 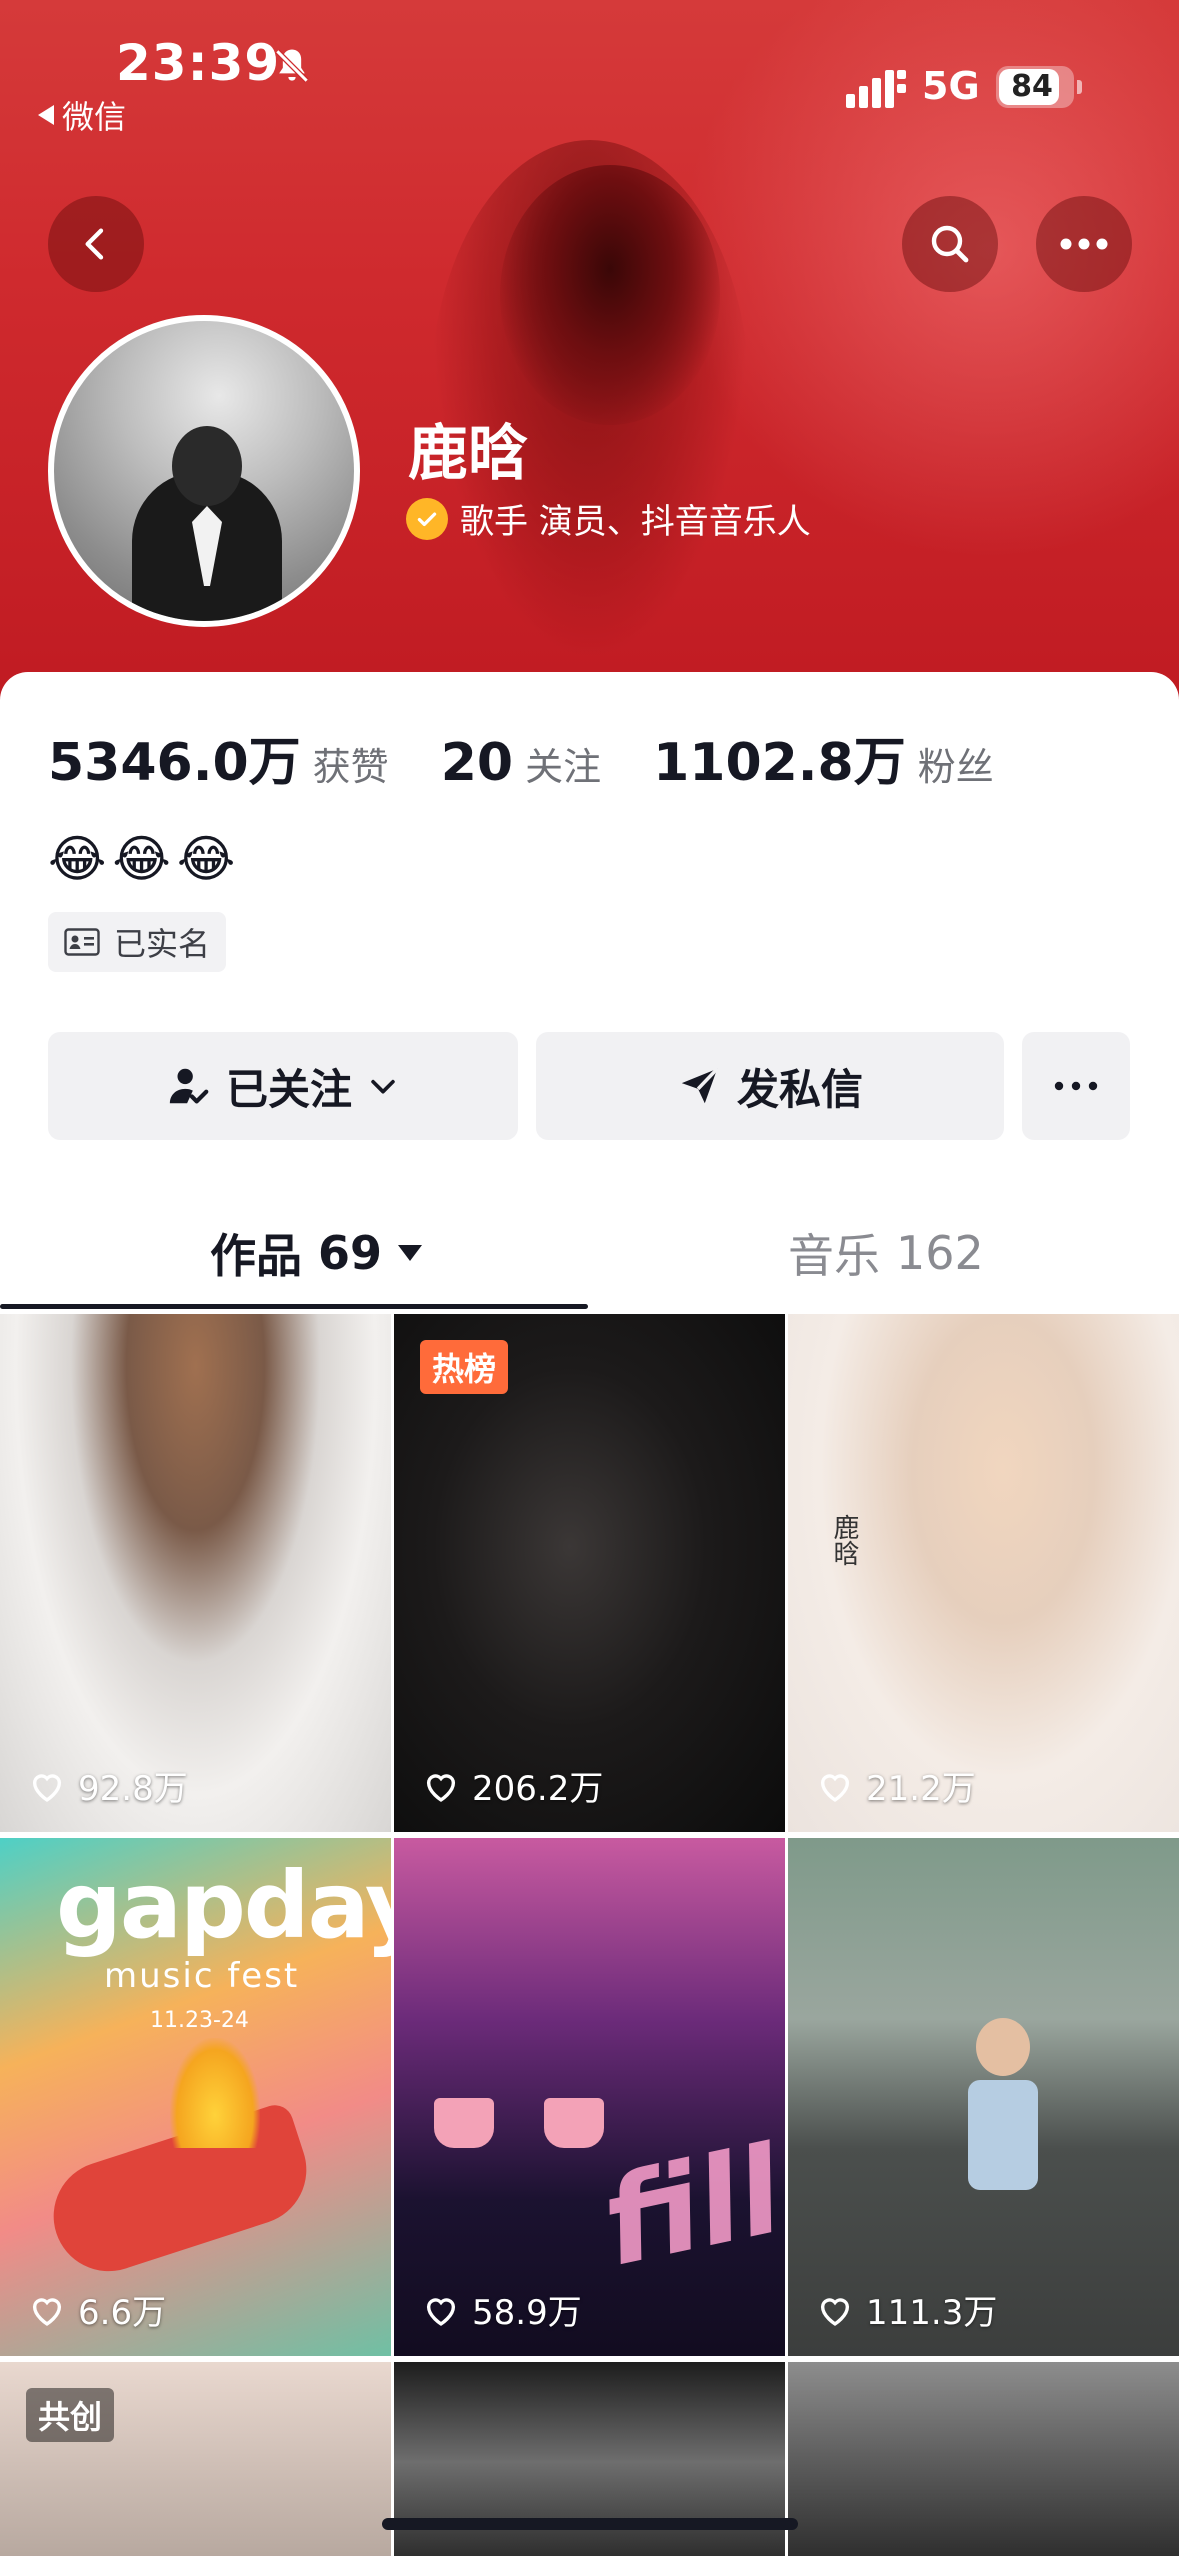 What do you see at coordinates (589, 1573) in the screenshot?
I see `video-thumbnail: 热榜 206.2万` at bounding box center [589, 1573].